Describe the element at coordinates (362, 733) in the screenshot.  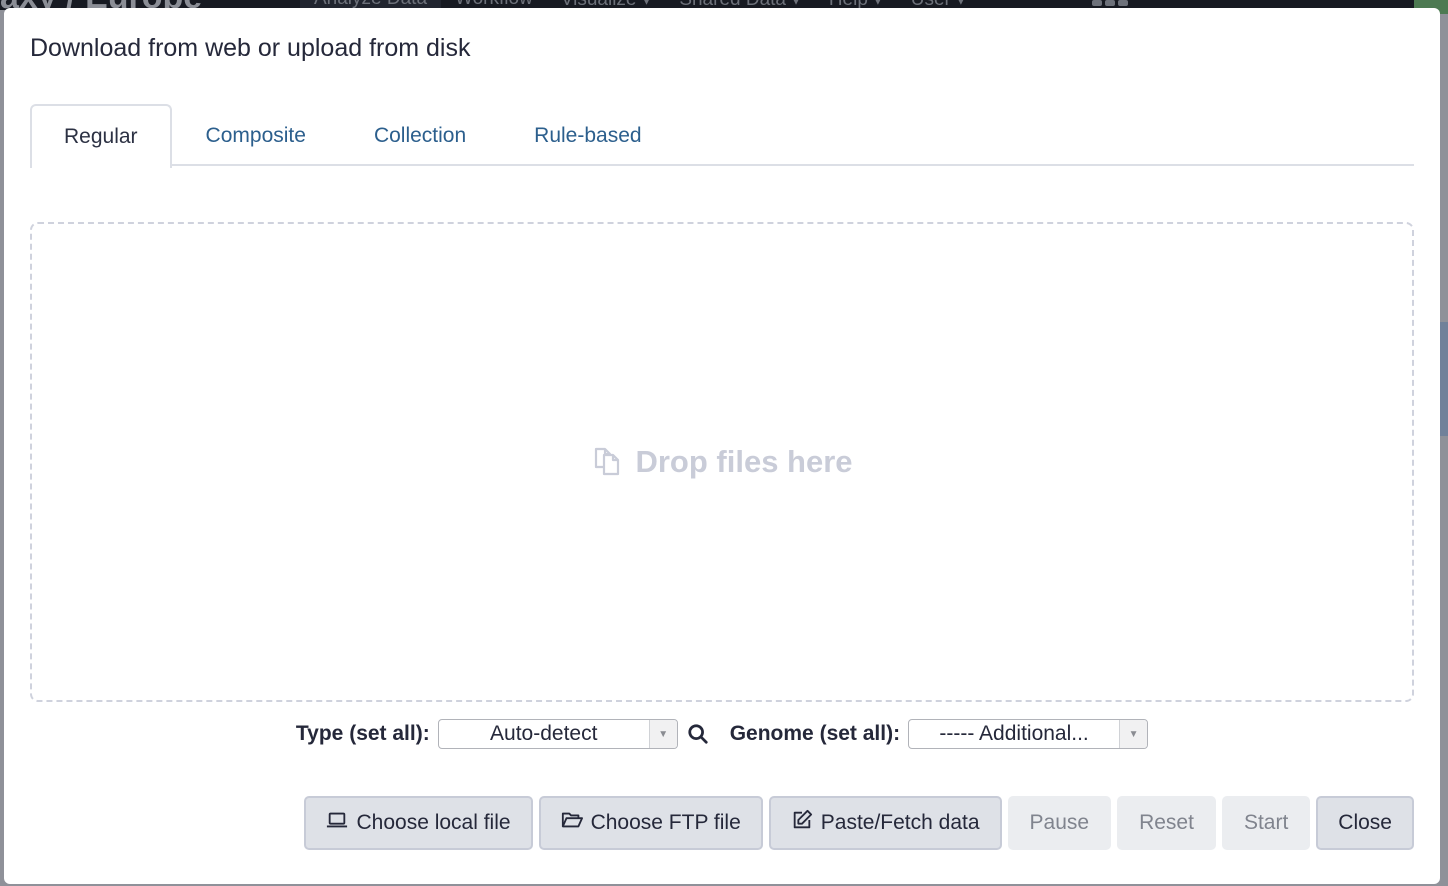
I see `type-label: Type (set all):` at that location.